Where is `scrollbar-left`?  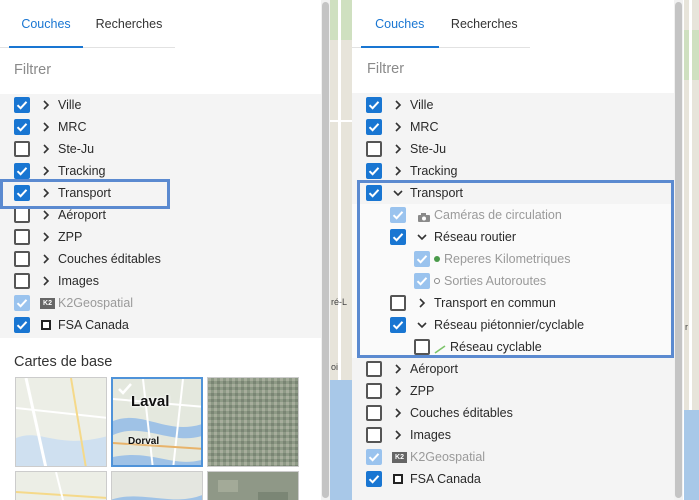 scrollbar-left is located at coordinates (325, 250).